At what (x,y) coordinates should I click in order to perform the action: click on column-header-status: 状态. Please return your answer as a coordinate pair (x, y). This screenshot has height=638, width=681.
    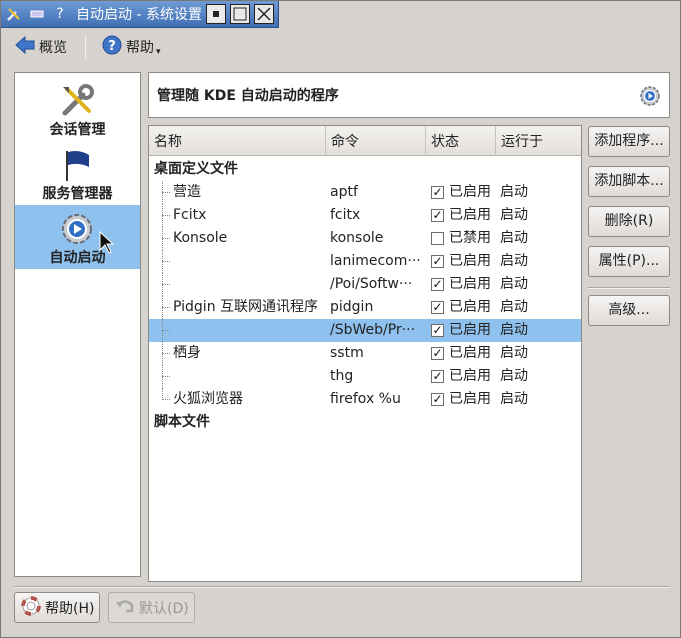
    Looking at the image, I should click on (461, 141).